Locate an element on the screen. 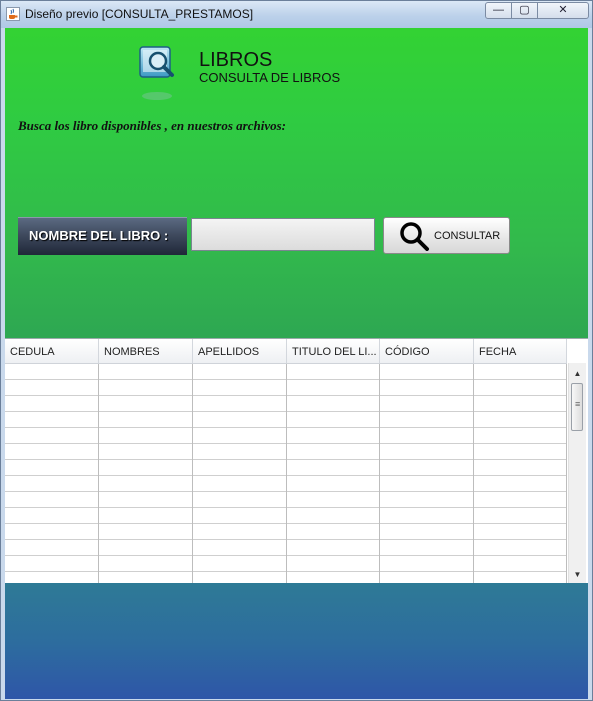 This screenshot has height=701, width=593. maximize-button: ▢ is located at coordinates (524, 10).